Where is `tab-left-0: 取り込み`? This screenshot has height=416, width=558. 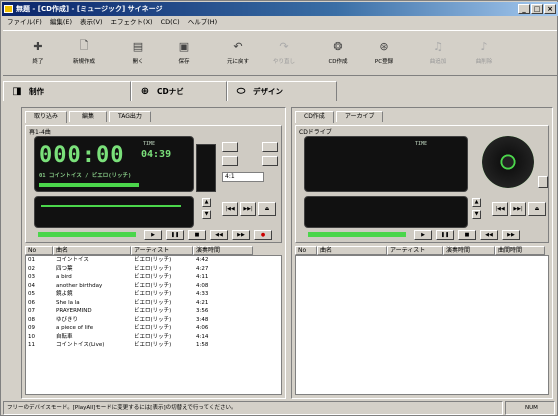 tab-left-0: 取り込み is located at coordinates (46, 117).